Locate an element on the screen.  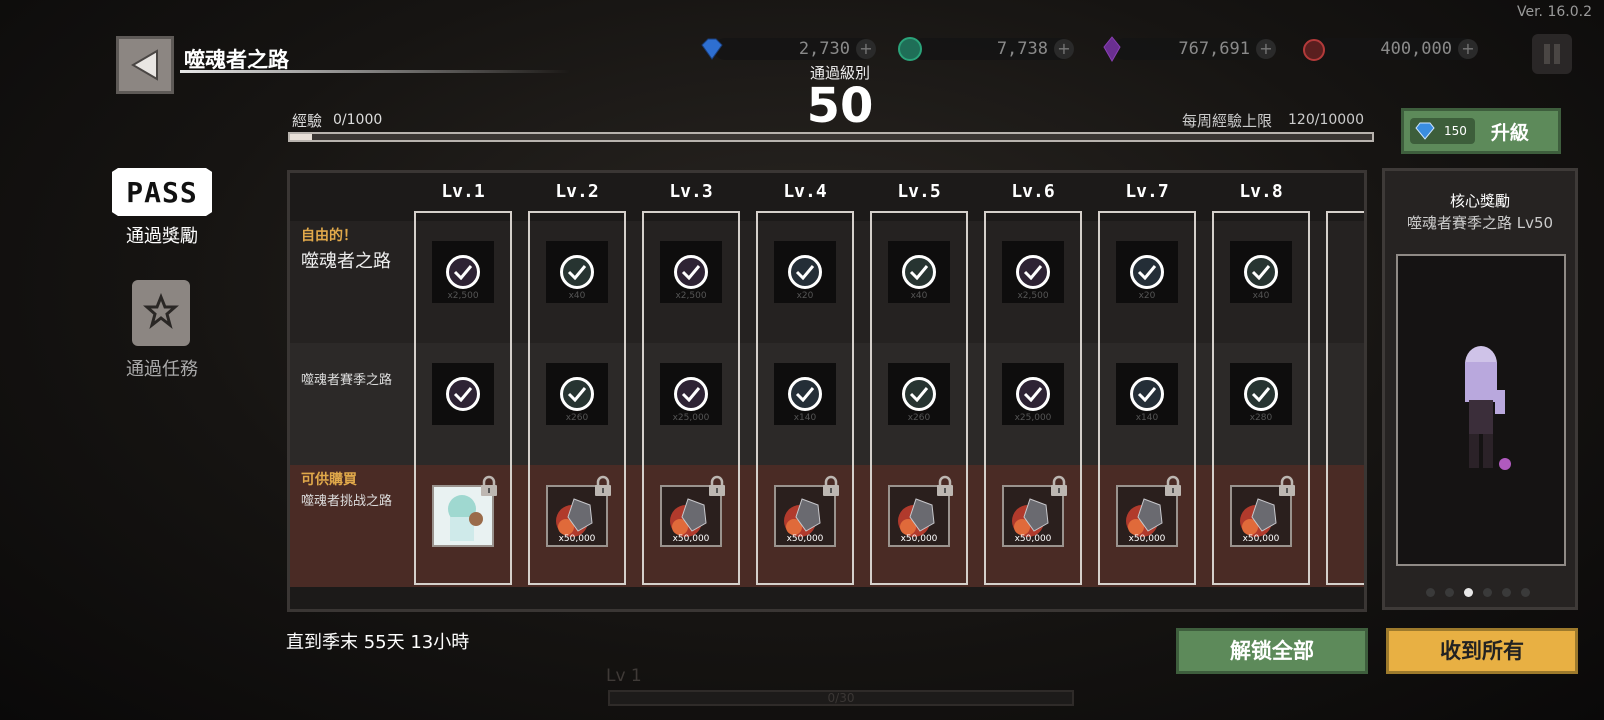
tab-pass-missions is located at coordinates (161, 313).